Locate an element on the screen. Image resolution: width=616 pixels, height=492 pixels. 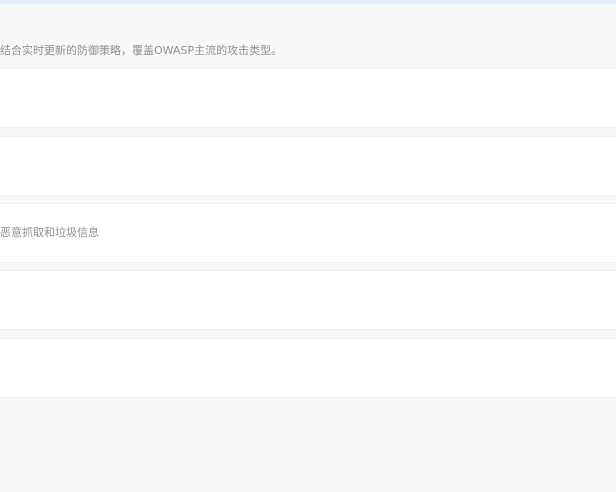
feature-description: 结合实时更新的防御策略，覆盖OWASP主流的攻击类型。 is located at coordinates (141, 50).